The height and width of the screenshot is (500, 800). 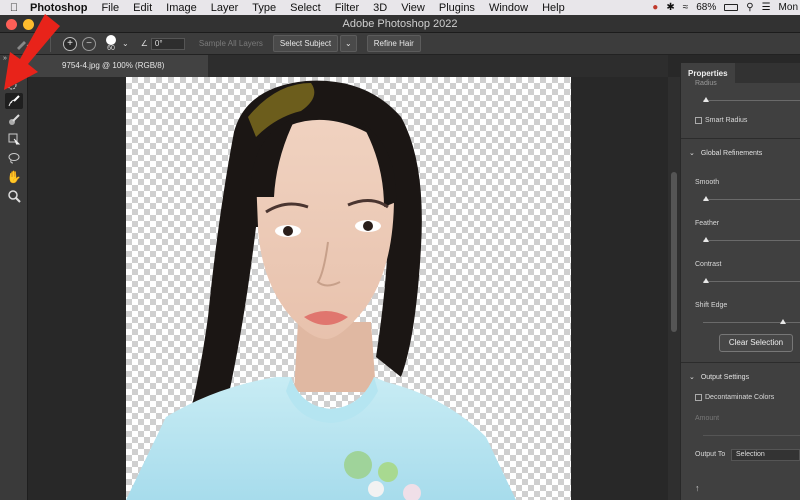 What do you see at coordinates (111, 48) in the screenshot?
I see `brush-size-value: 60` at bounding box center [111, 48].